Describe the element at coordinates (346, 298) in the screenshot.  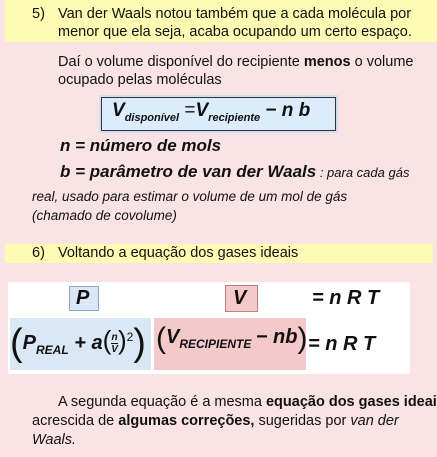
I see `ideal-rhs: = n R T` at that location.